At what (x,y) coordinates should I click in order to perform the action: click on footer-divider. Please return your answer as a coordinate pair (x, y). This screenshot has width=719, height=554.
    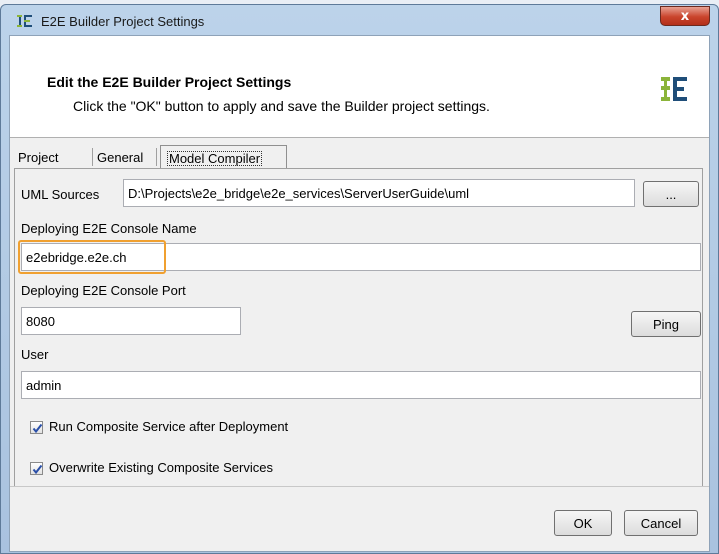
    Looking at the image, I should click on (359, 486).